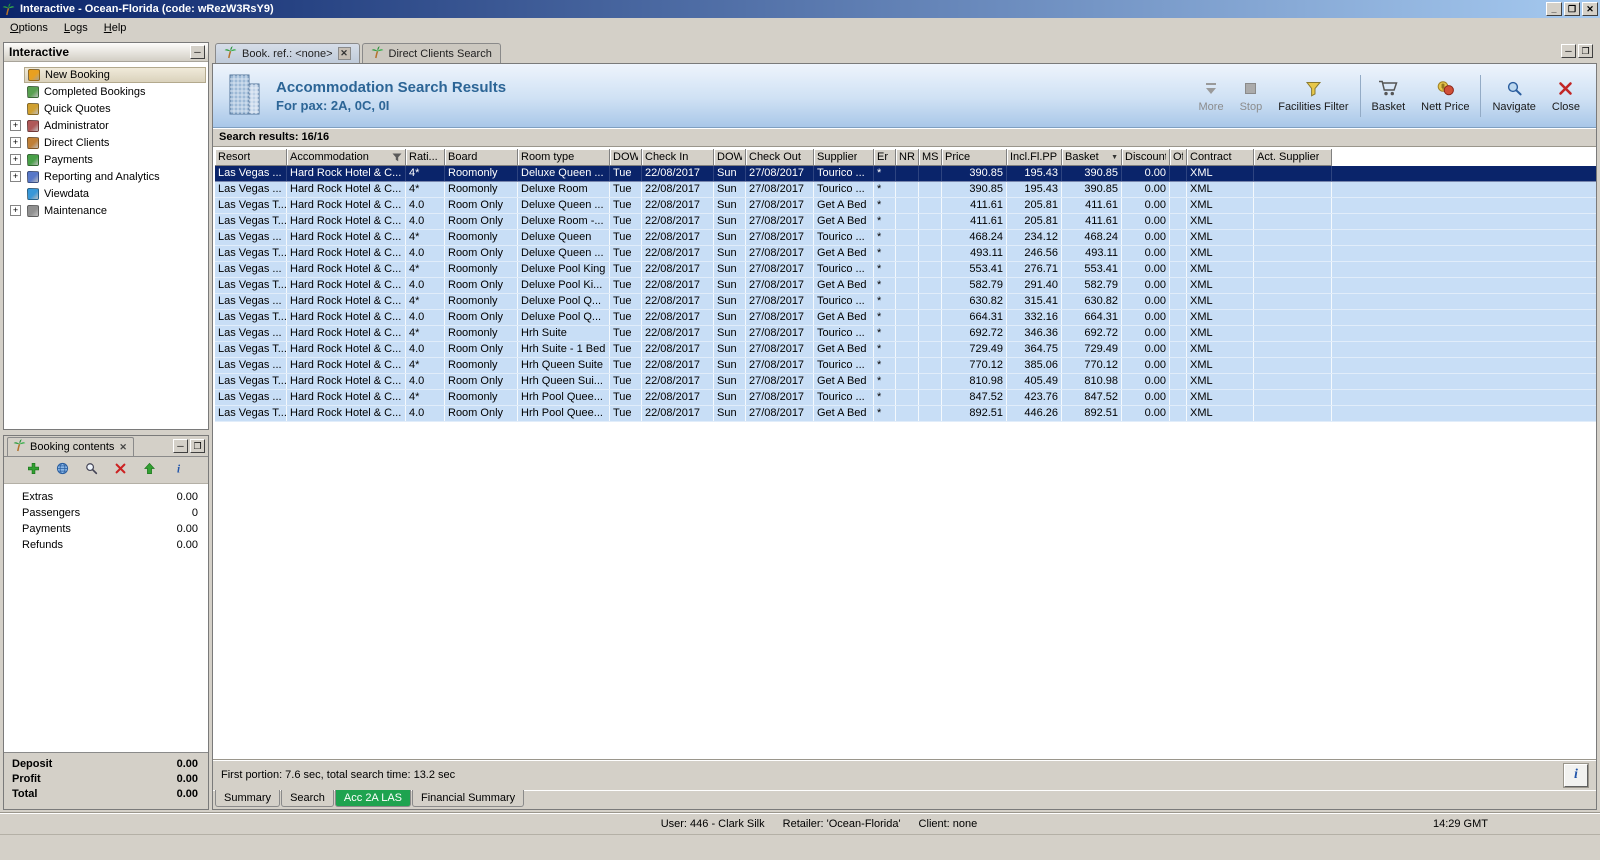 The height and width of the screenshot is (860, 1600). I want to click on sidebar-item-completed-bookings: Completed Bookings, so click(106, 91).